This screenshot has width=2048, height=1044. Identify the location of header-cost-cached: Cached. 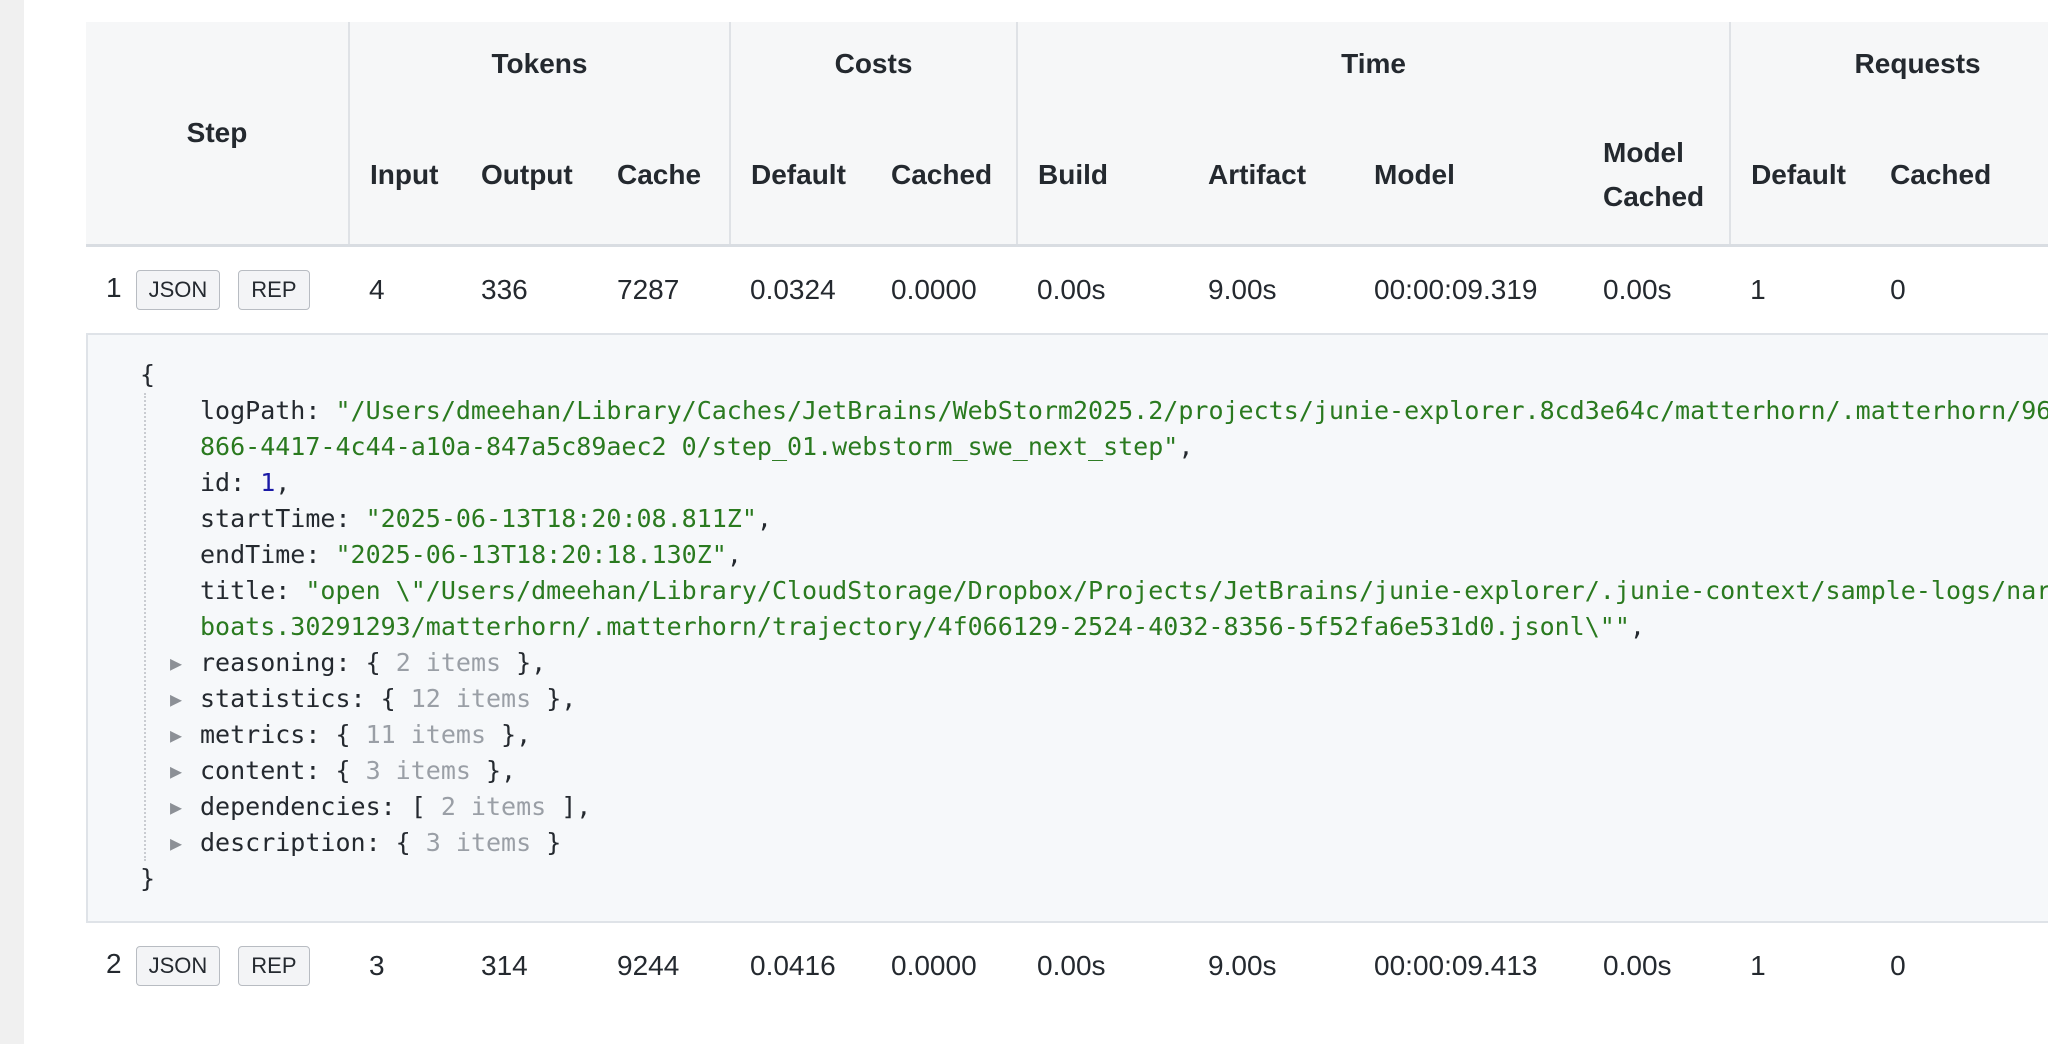
(944, 176).